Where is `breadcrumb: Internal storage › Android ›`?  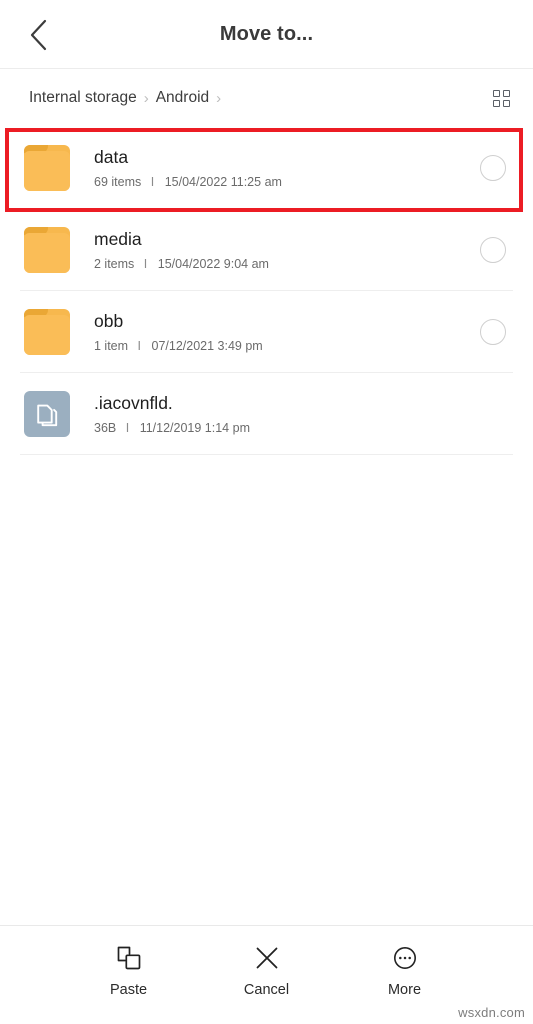 breadcrumb: Internal storage › Android › is located at coordinates (128, 98).